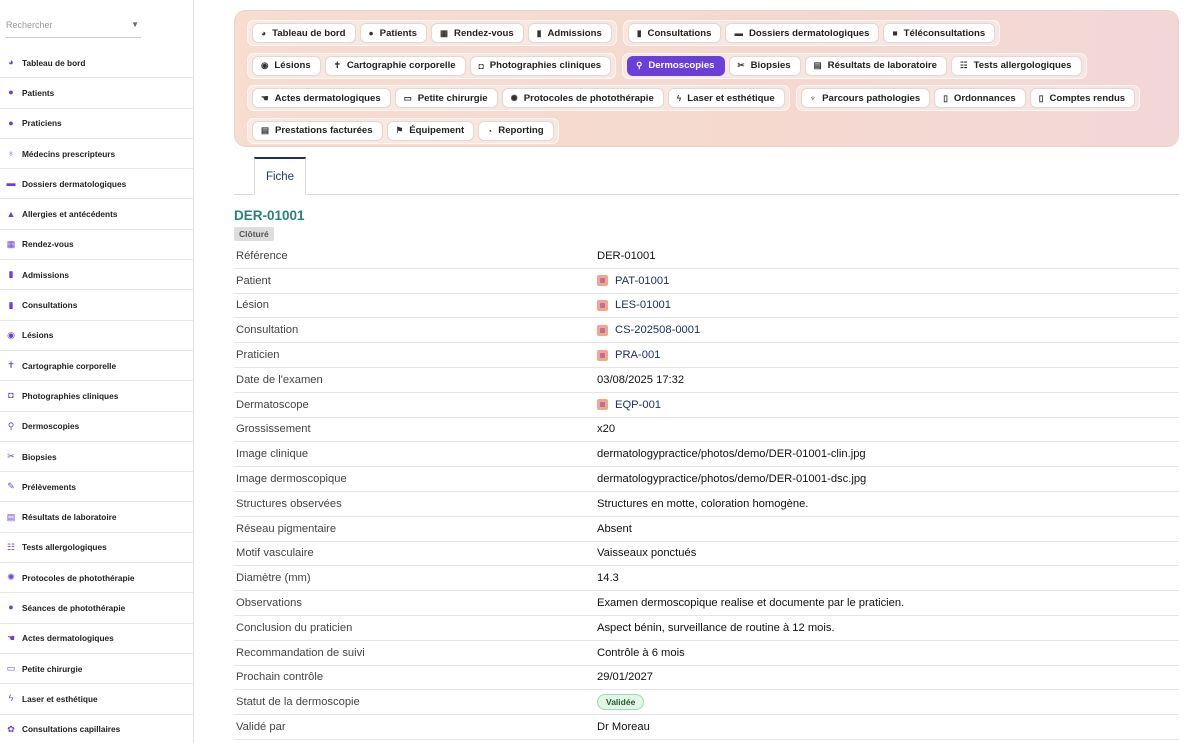 This screenshot has width=1200, height=743. Describe the element at coordinates (939, 33) in the screenshot. I see `nav-button-teleconsultations: ■ Téléconsultations` at that location.